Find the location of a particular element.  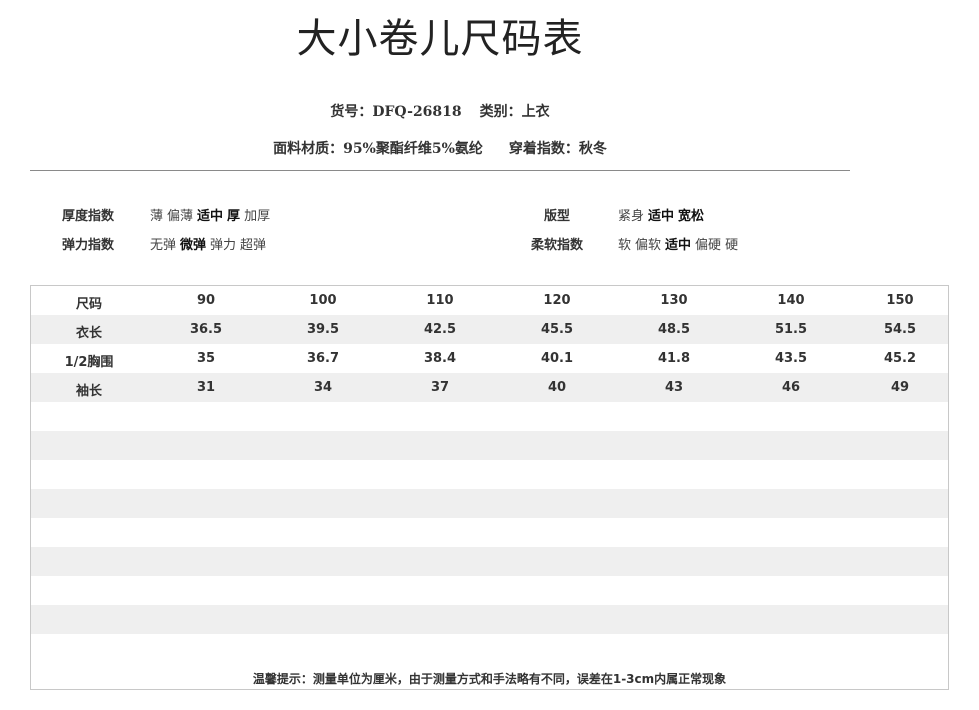

table-cell: 36.5 is located at coordinates (206, 329).